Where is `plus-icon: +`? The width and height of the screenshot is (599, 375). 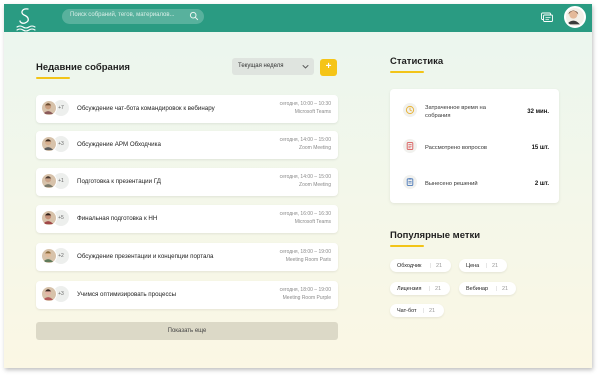
plus-icon: + is located at coordinates (328, 66).